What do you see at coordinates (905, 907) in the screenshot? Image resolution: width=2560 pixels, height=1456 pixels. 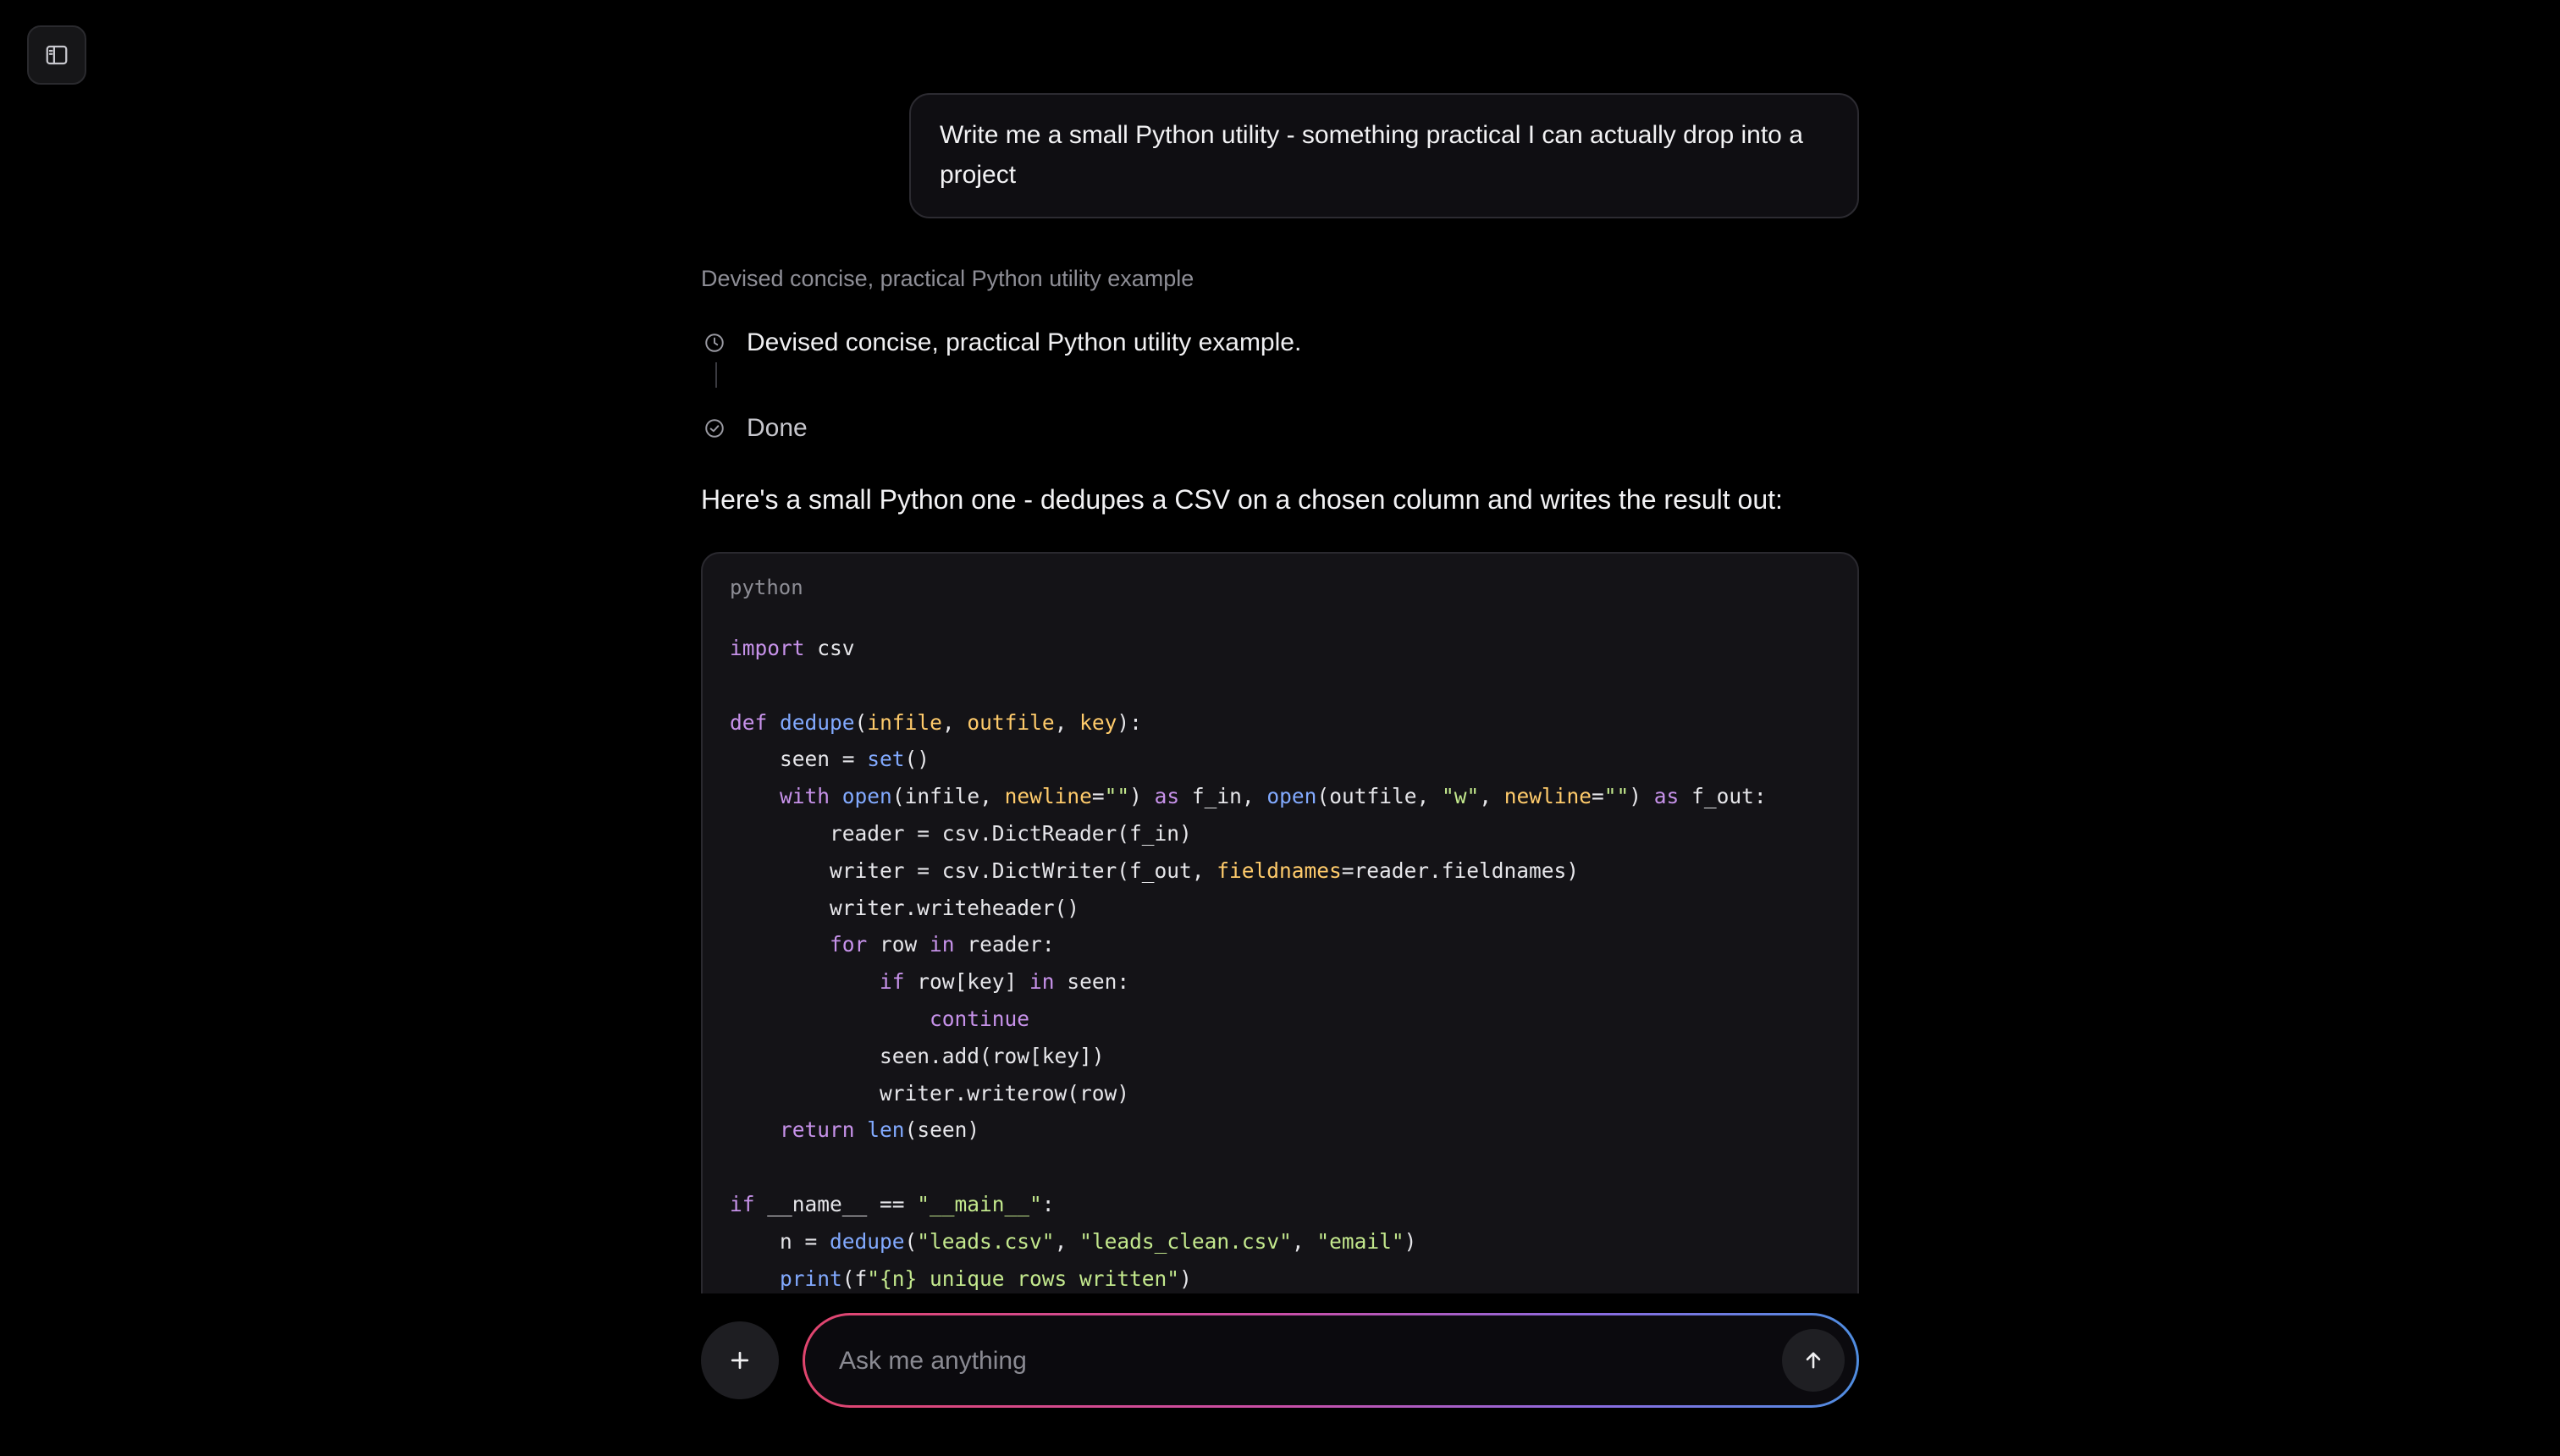 I see `plain-token: writer.writeheader()` at bounding box center [905, 907].